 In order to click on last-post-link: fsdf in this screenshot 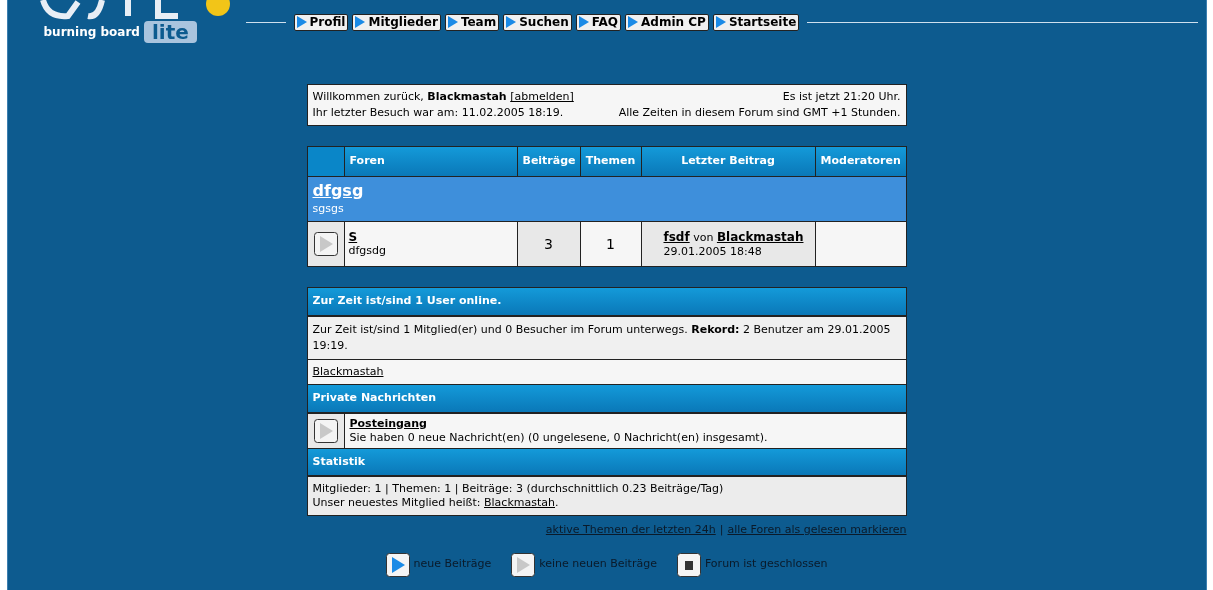, I will do `click(676, 236)`.